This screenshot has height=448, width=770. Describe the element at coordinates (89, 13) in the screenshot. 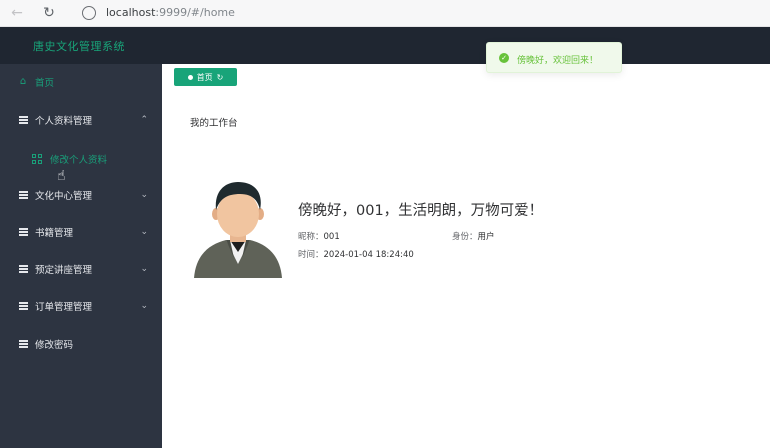

I see `site-info-icon` at that location.